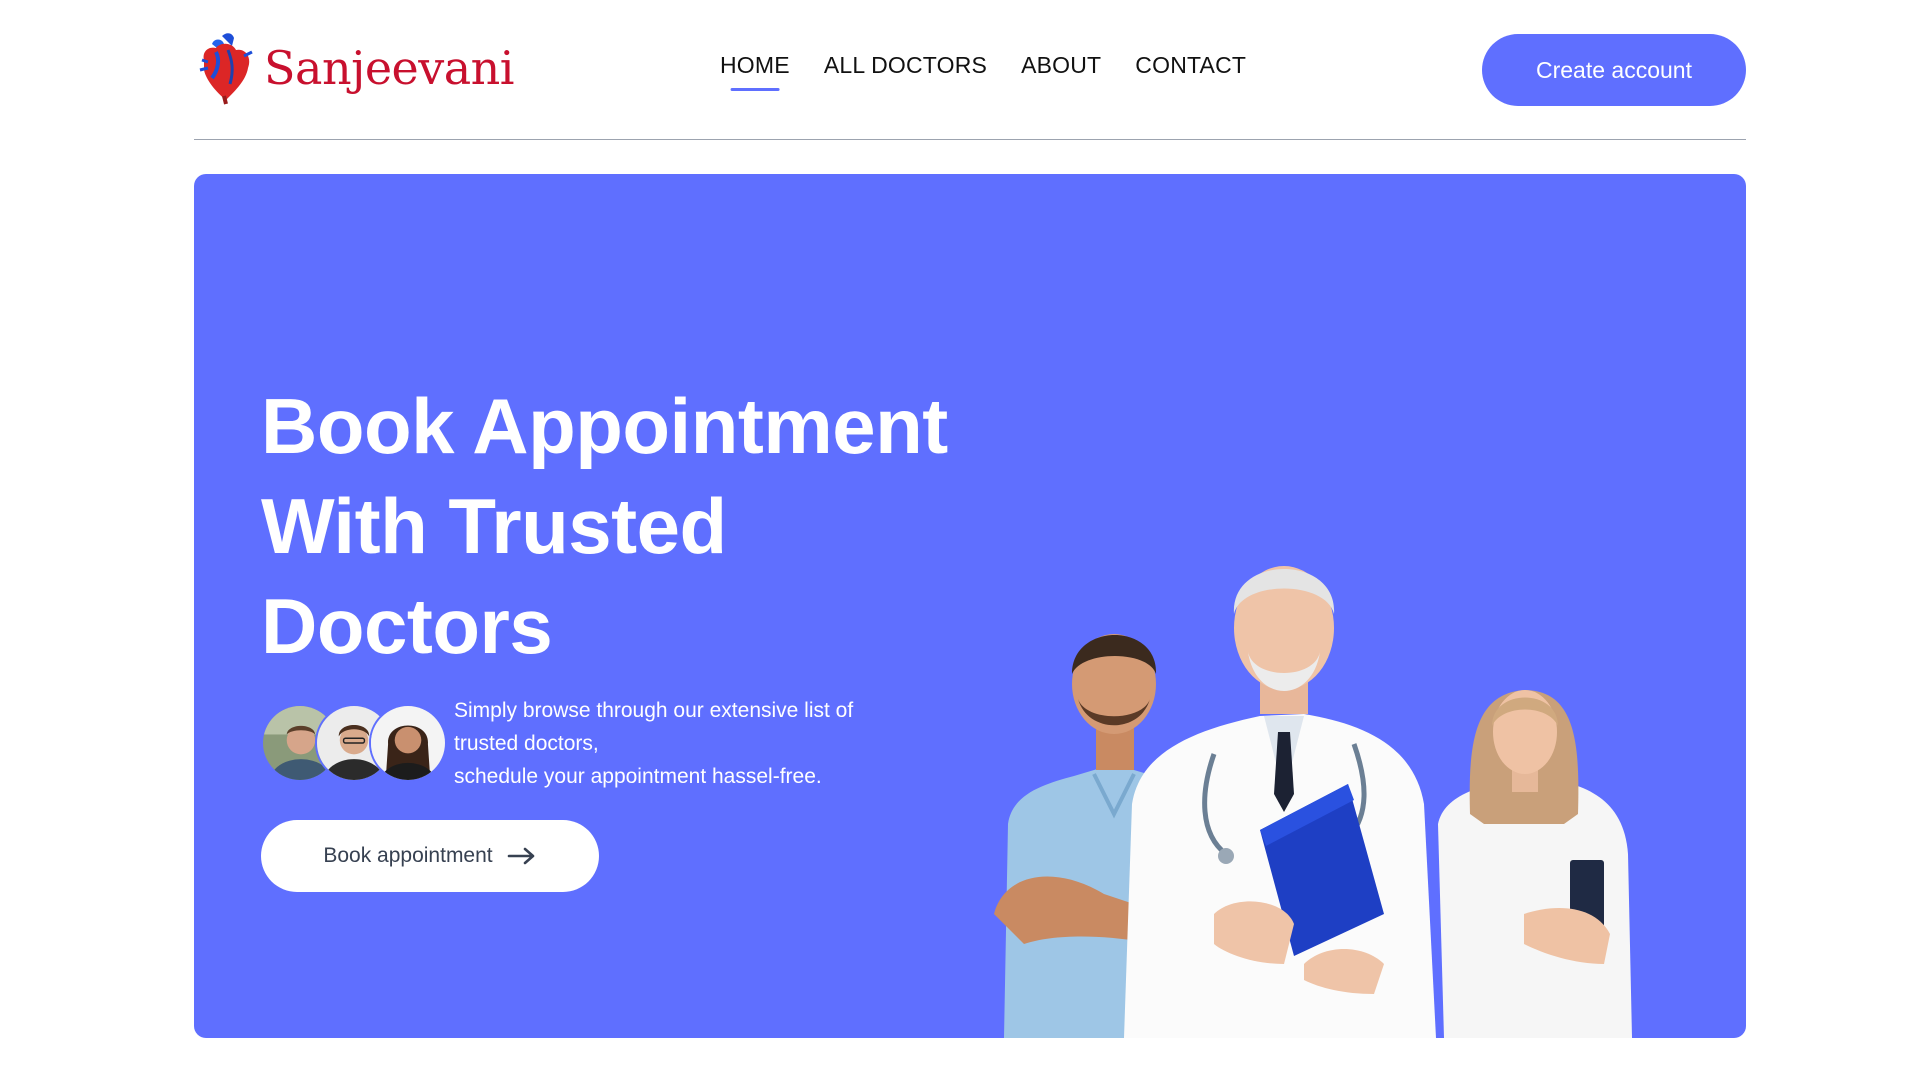 Image resolution: width=1919 pixels, height=1068 pixels. I want to click on main-nav: HOME ALL DOCTORS ABOUT CONTACT, so click(983, 65).